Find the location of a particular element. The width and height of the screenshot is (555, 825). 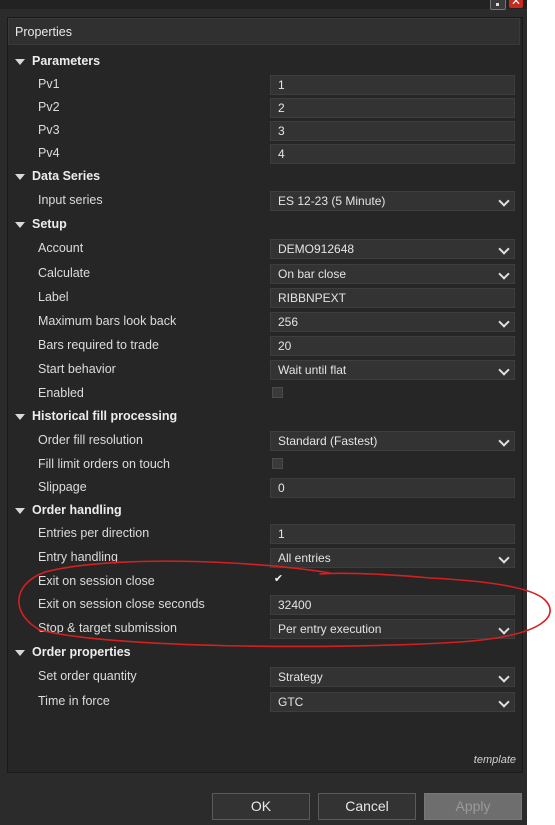

property-label: Slippage is located at coordinates (62, 487).